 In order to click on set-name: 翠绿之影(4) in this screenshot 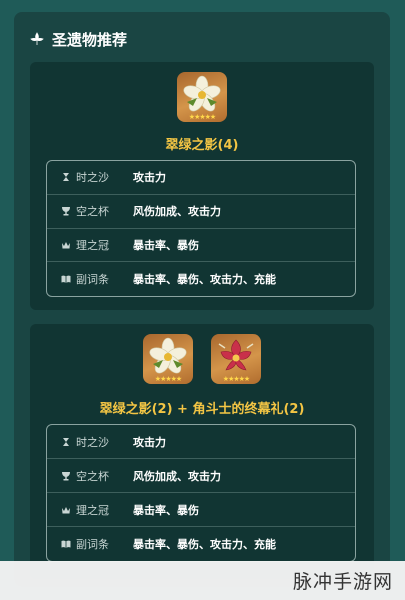, I will do `click(202, 145)`.